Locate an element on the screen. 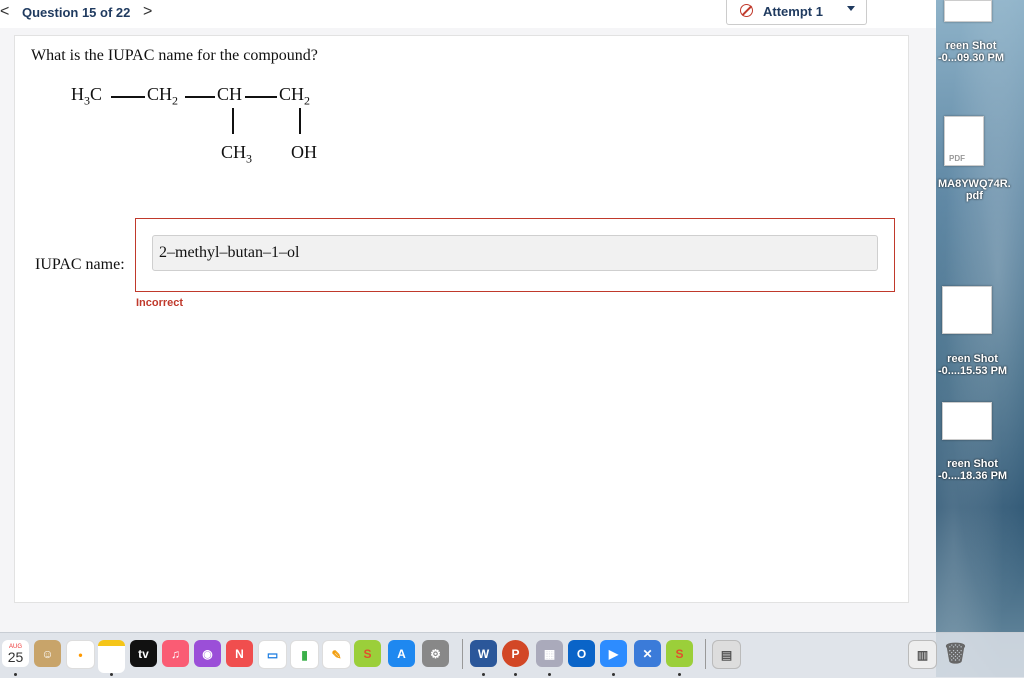 Image resolution: width=1024 pixels, height=678 pixels. previous-question-chevron-icon: < is located at coordinates (4, 12).